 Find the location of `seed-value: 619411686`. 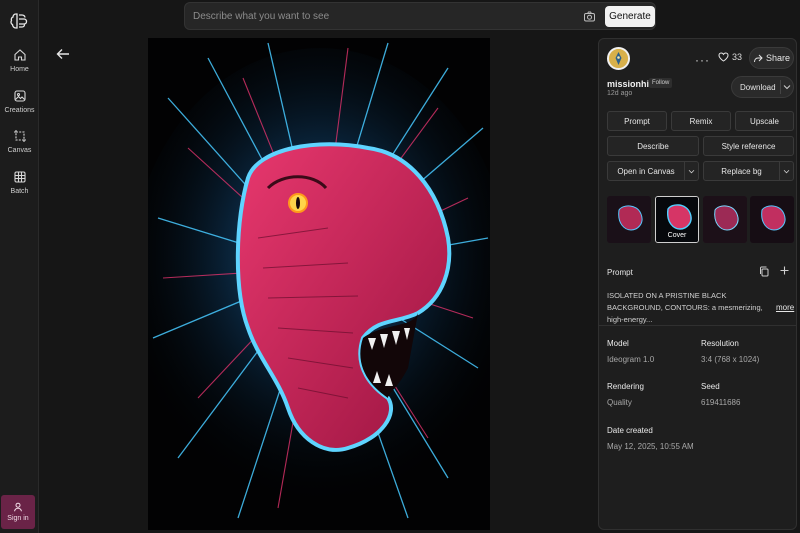

seed-value: 619411686 is located at coordinates (721, 402).